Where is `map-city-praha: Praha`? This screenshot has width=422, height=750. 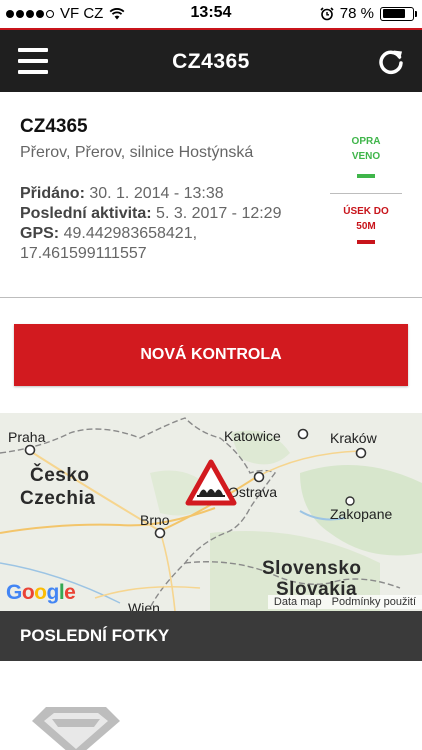
map-city-praha: Praha is located at coordinates (27, 437).